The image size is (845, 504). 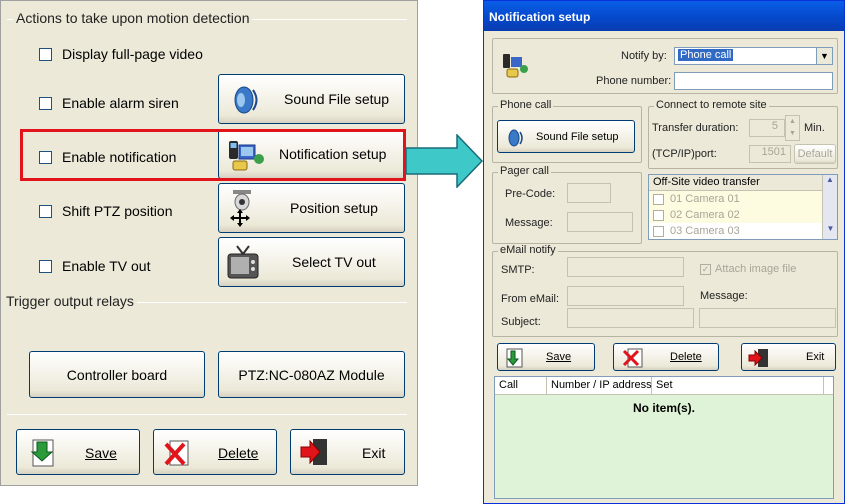 What do you see at coordinates (529, 223) in the screenshot?
I see `pager-message-label: Message:` at bounding box center [529, 223].